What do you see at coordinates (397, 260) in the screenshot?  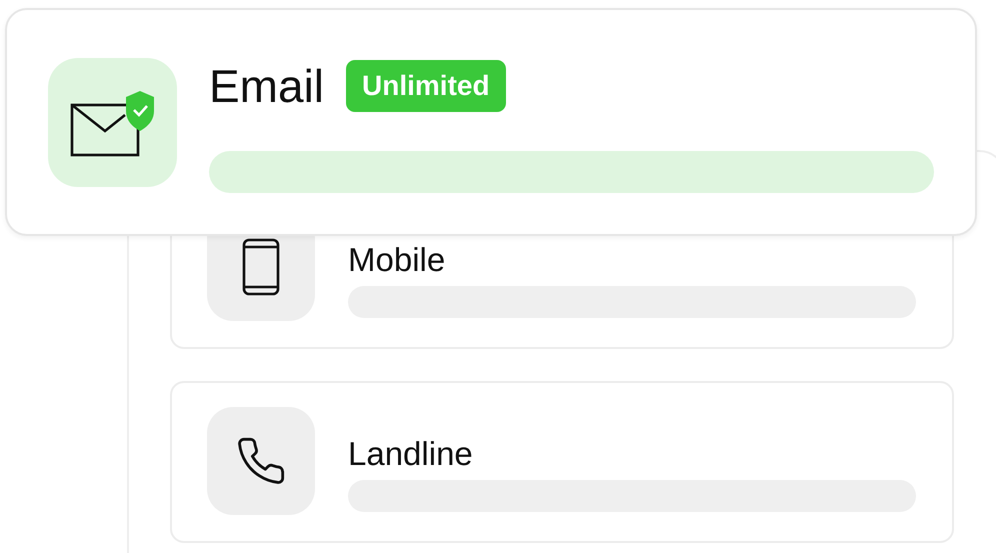 I see `channel-name: Mobile` at bounding box center [397, 260].